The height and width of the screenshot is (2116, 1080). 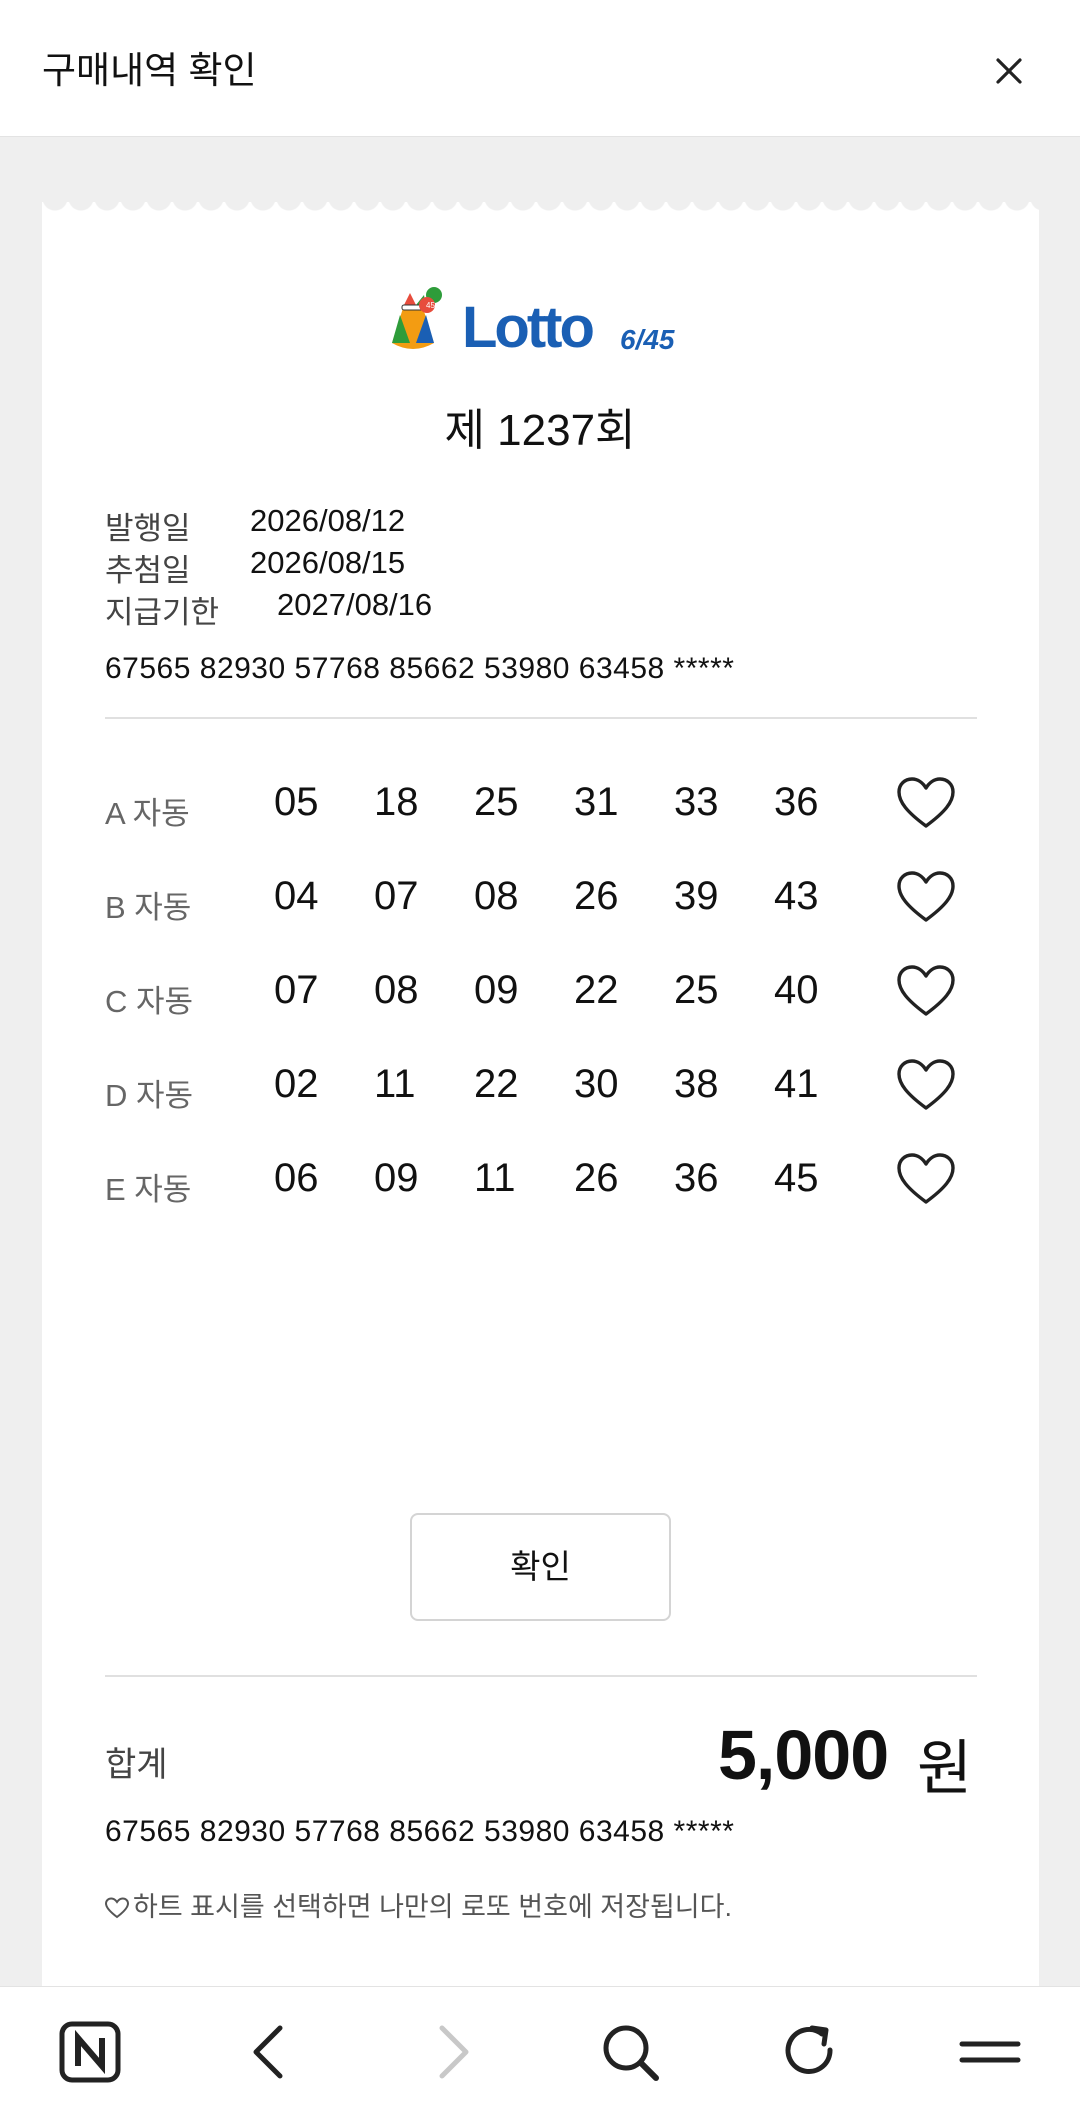 I want to click on lotto-number: 38, so click(x=696, y=1084).